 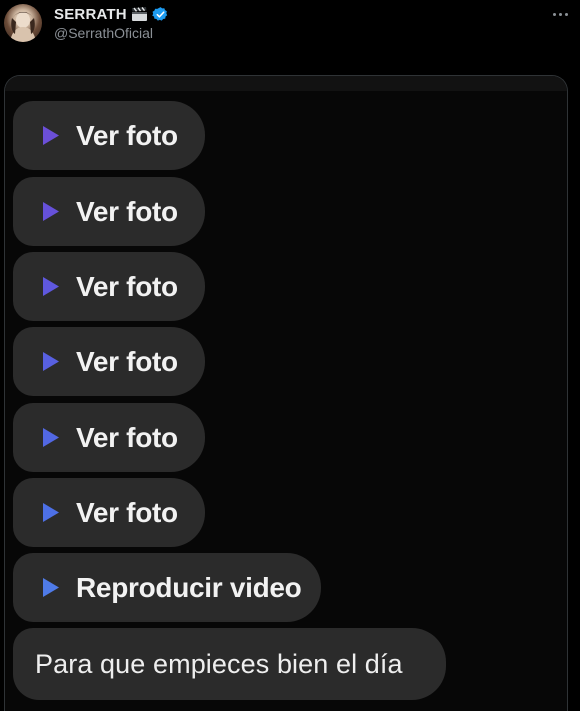 I want to click on clapper-board-icon, so click(x=139, y=14).